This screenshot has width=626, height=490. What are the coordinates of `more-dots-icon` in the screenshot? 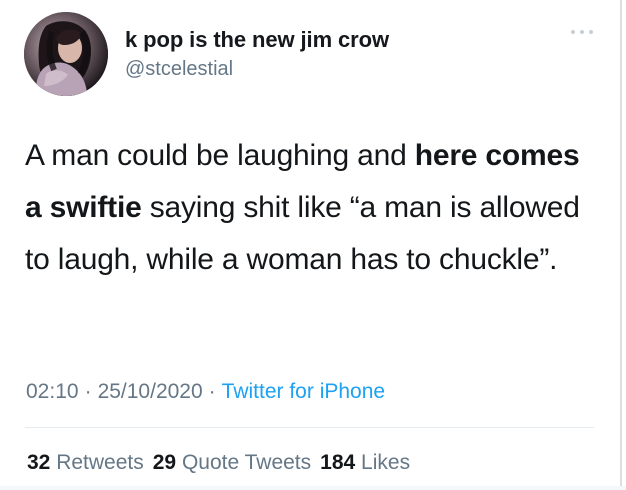 It's located at (582, 32).